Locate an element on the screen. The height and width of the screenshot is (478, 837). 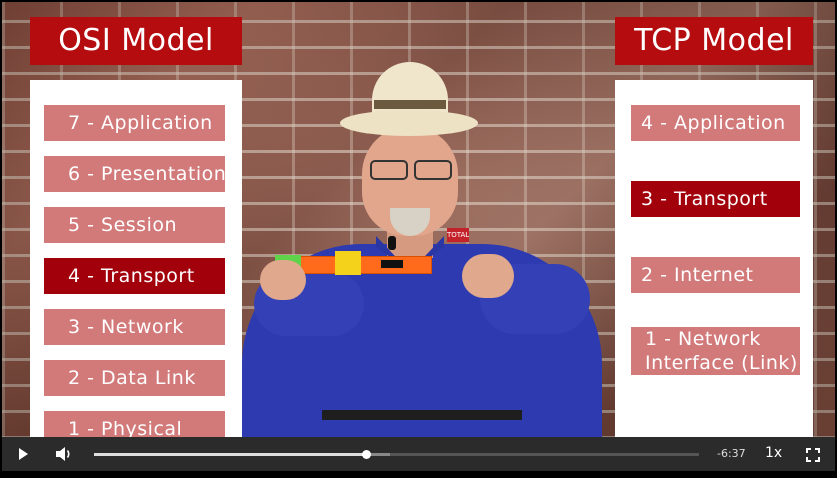
osi-layer-4: 4 - Transport is located at coordinates (134, 276).